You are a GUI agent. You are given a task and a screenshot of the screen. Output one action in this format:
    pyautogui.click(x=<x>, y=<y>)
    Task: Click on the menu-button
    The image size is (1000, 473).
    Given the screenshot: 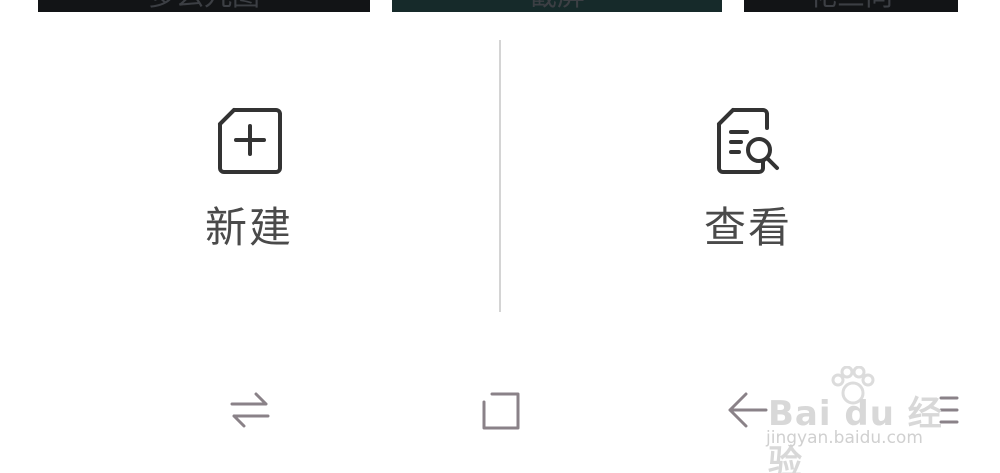 What is the action you would take?
    pyautogui.click(x=943, y=410)
    